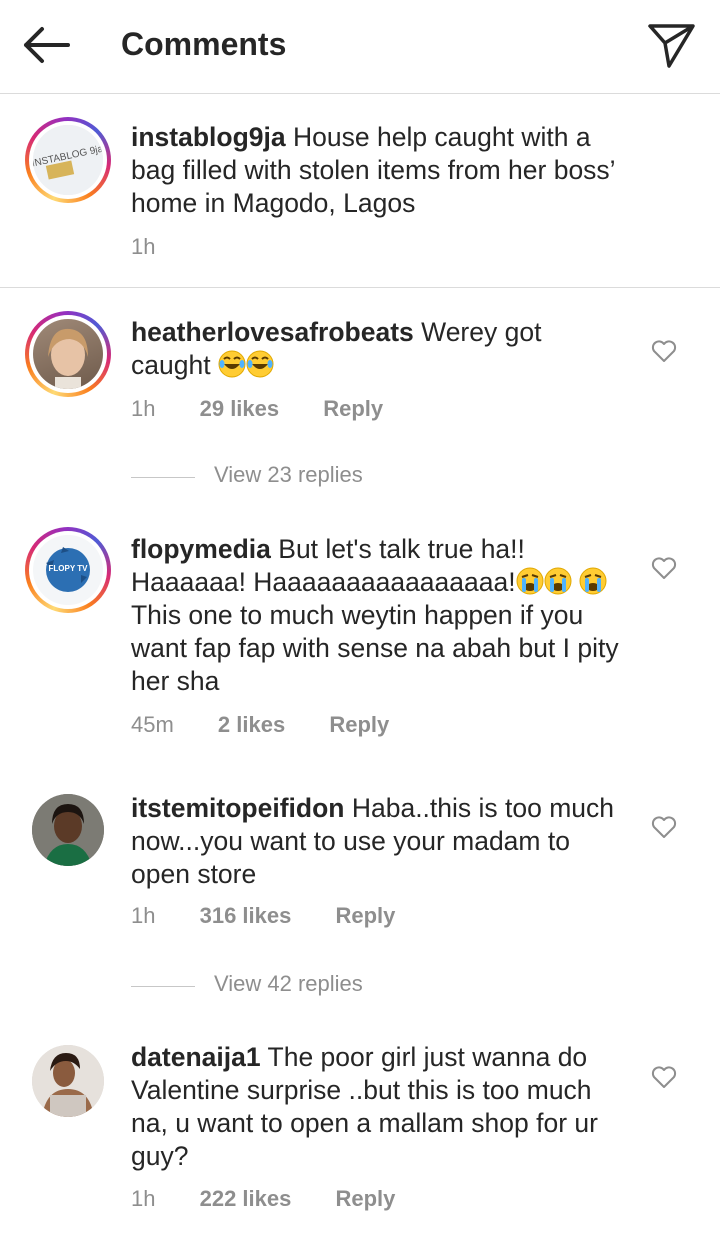 Image resolution: width=720 pixels, height=1250 pixels. Describe the element at coordinates (360, 47) in the screenshot. I see `top-bar: Comments` at that location.